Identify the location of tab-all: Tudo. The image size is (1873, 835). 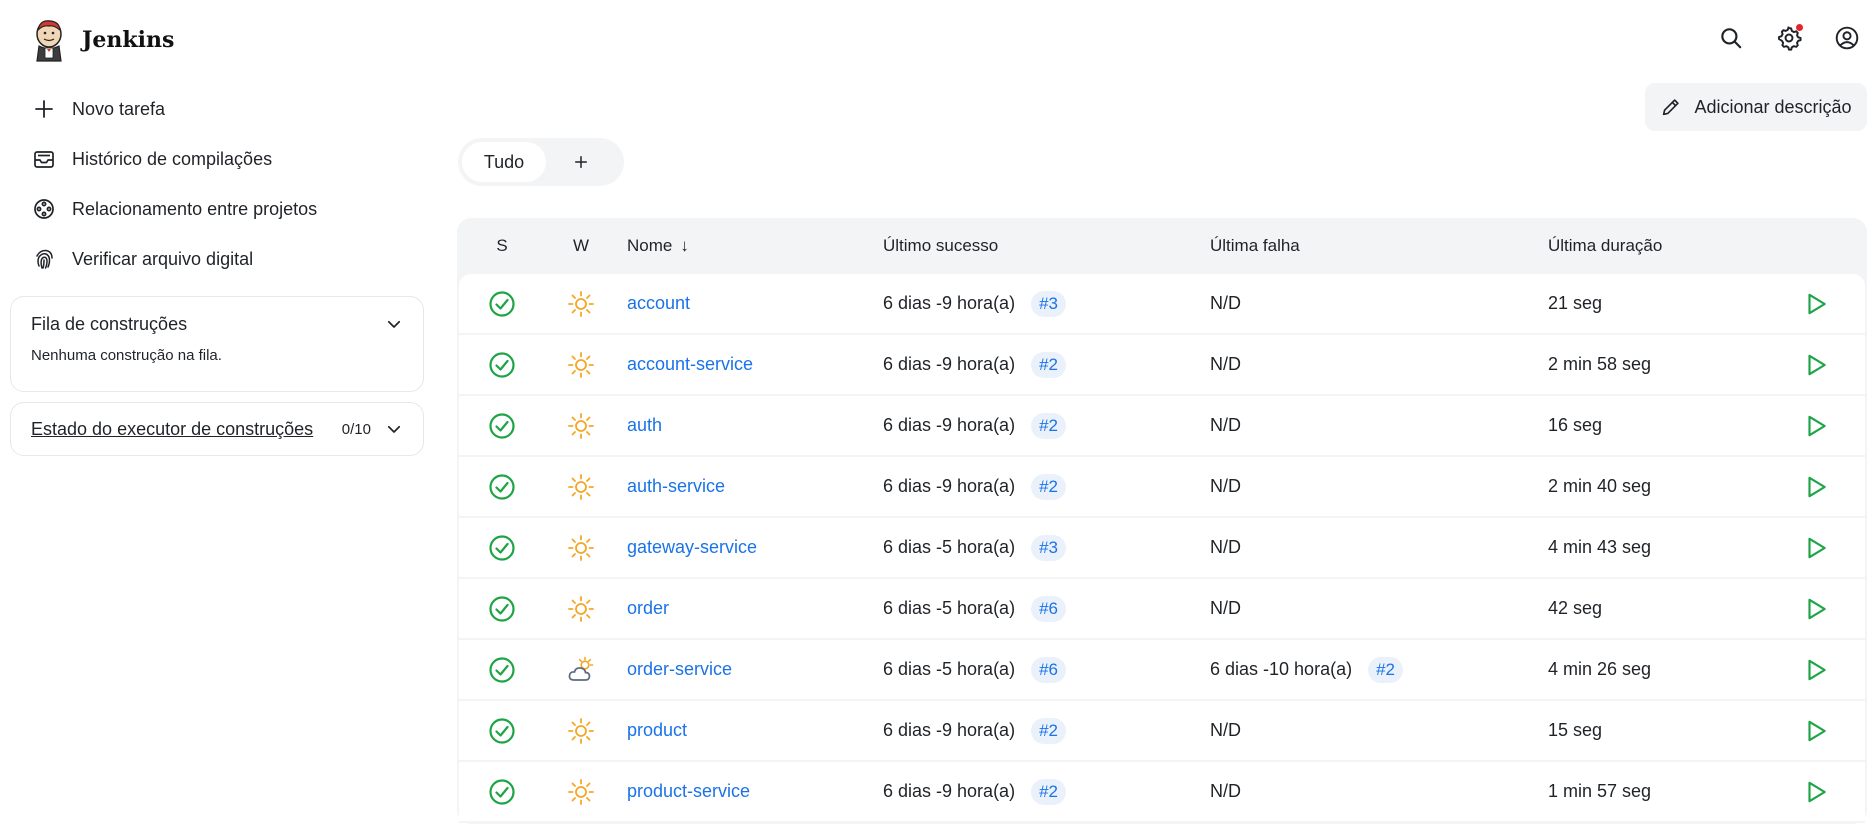
(504, 162).